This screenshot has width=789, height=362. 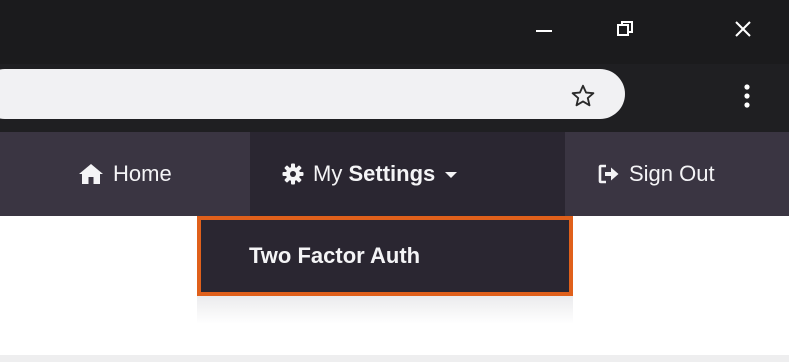 What do you see at coordinates (672, 173) in the screenshot?
I see `nav-signout-label: Sign Out` at bounding box center [672, 173].